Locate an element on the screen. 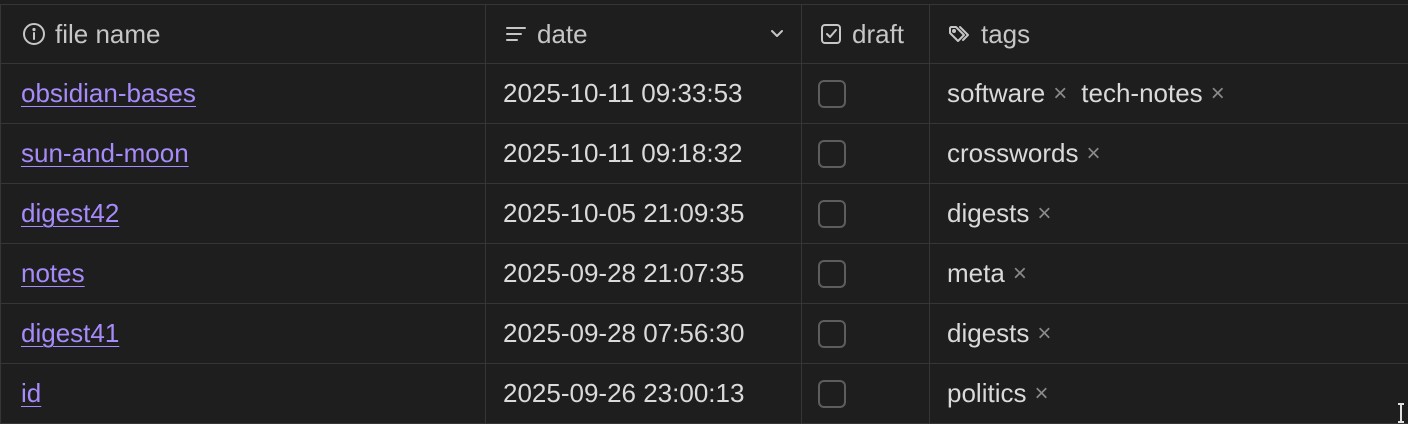 The image size is (1408, 424). cell-file-name: digest41 is located at coordinates (243, 333).